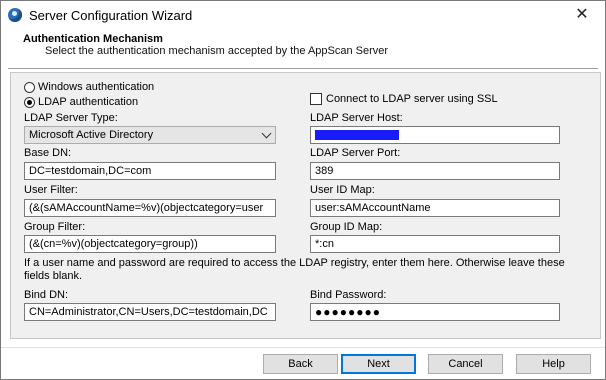 The height and width of the screenshot is (380, 606). Describe the element at coordinates (435, 312) in the screenshot. I see `bind-password-input: ●●●●●●●●` at that location.